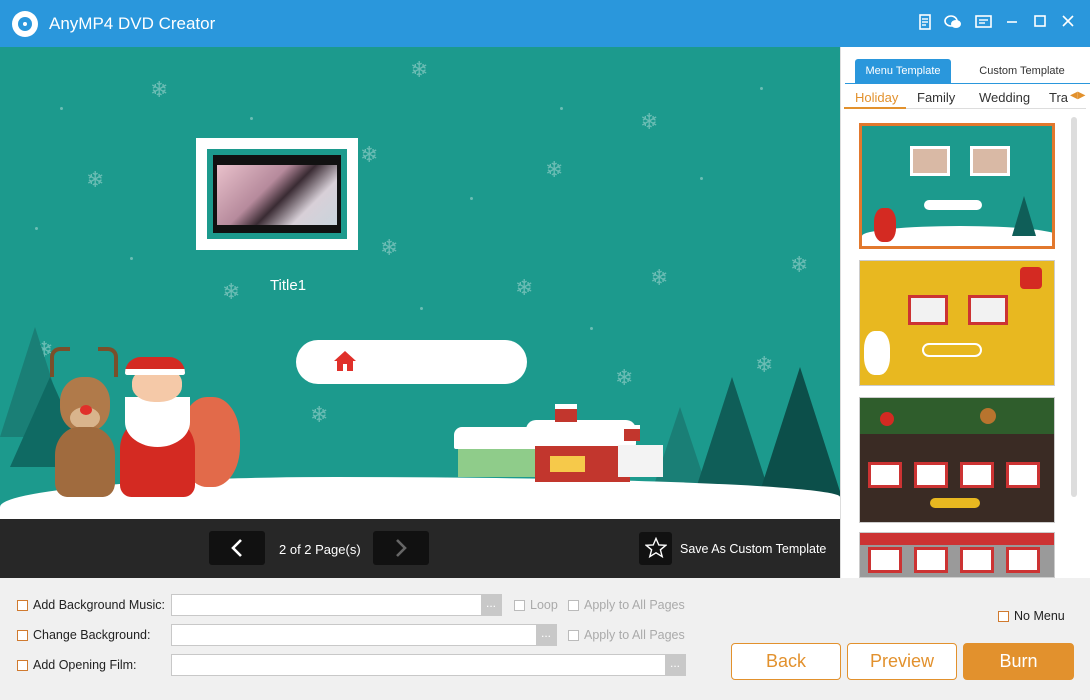  Describe the element at coordinates (85, 665) in the screenshot. I see `opening-film-label: Add Opening Film:` at that location.